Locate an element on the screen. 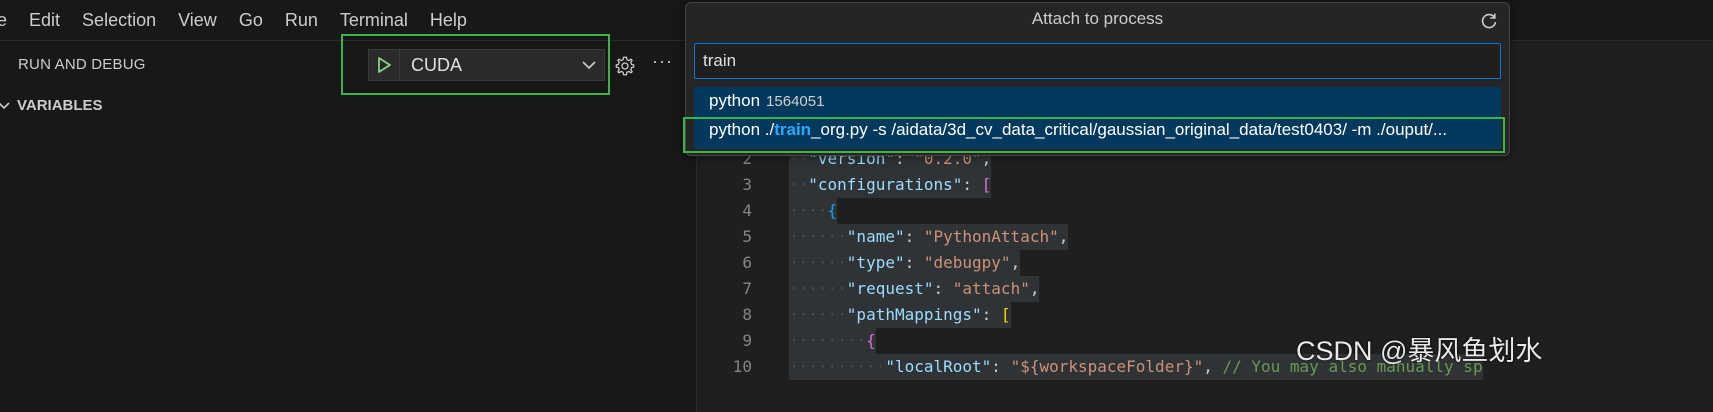 Image resolution: width=1713 pixels, height=412 pixels. code-text: ······"request": "attach", is located at coordinates (914, 289).